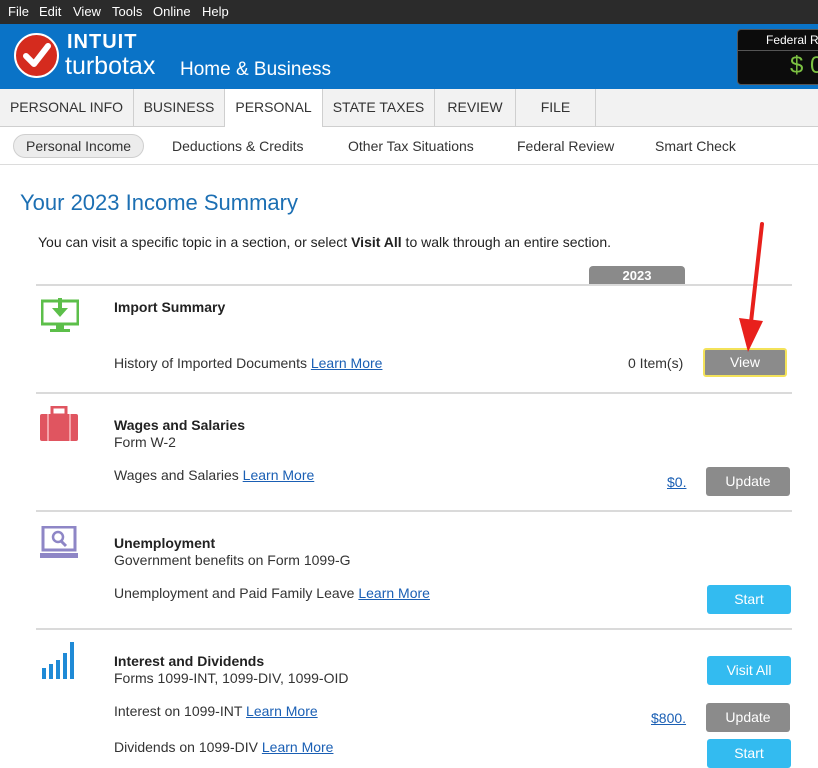 Image resolution: width=818 pixels, height=768 pixels. What do you see at coordinates (394, 593) in the screenshot?
I see `unemployment-learn-more-link: Learn More` at bounding box center [394, 593].